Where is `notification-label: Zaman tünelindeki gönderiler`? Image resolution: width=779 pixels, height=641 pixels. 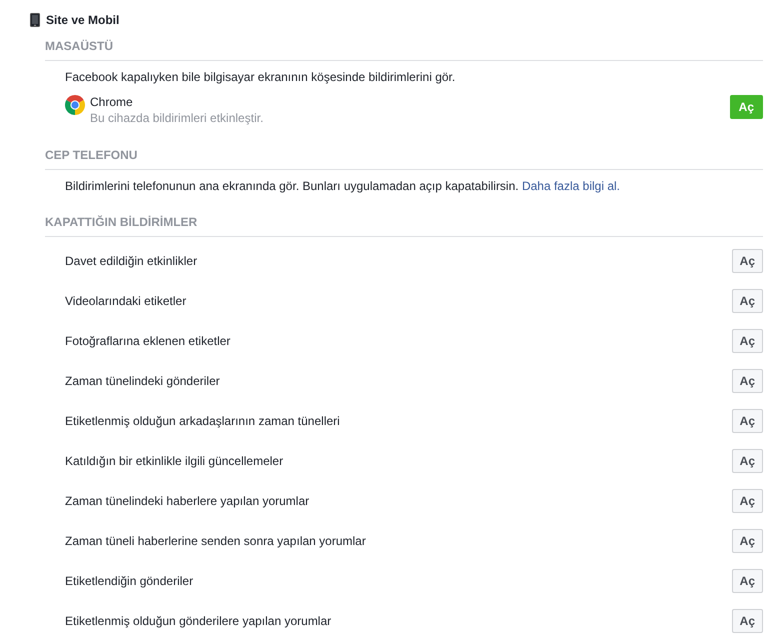 notification-label: Zaman tünelindeki gönderiler is located at coordinates (142, 381).